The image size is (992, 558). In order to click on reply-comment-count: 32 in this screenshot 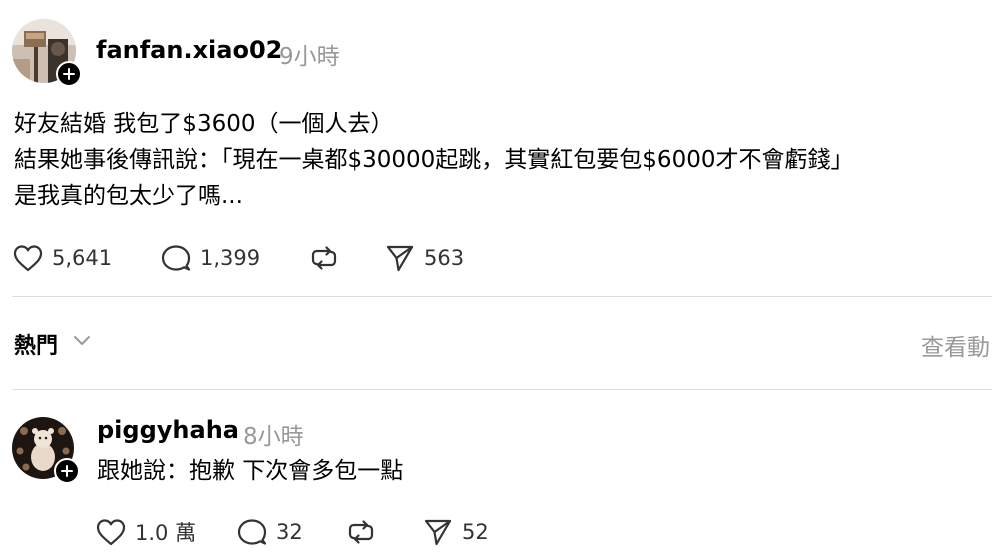, I will do `click(289, 532)`.